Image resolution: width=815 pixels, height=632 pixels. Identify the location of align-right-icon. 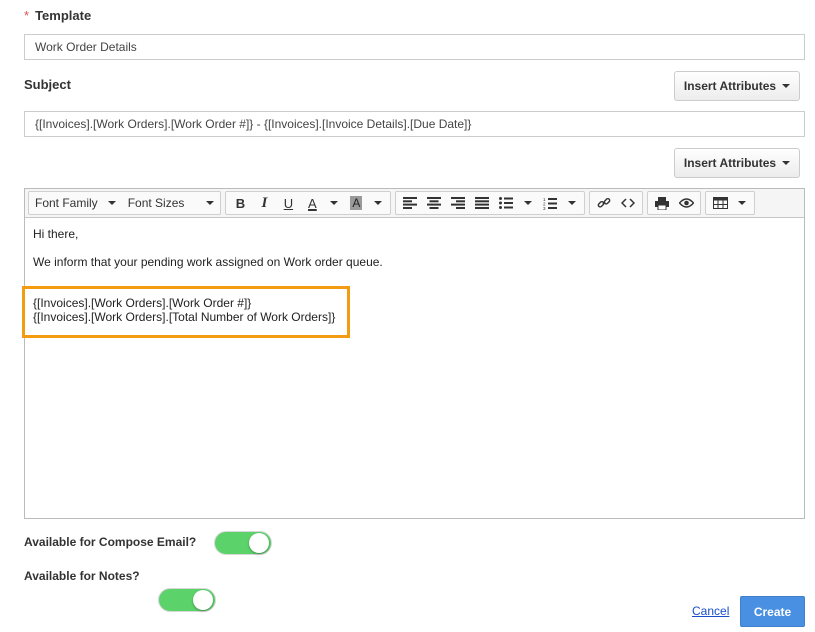
(458, 203).